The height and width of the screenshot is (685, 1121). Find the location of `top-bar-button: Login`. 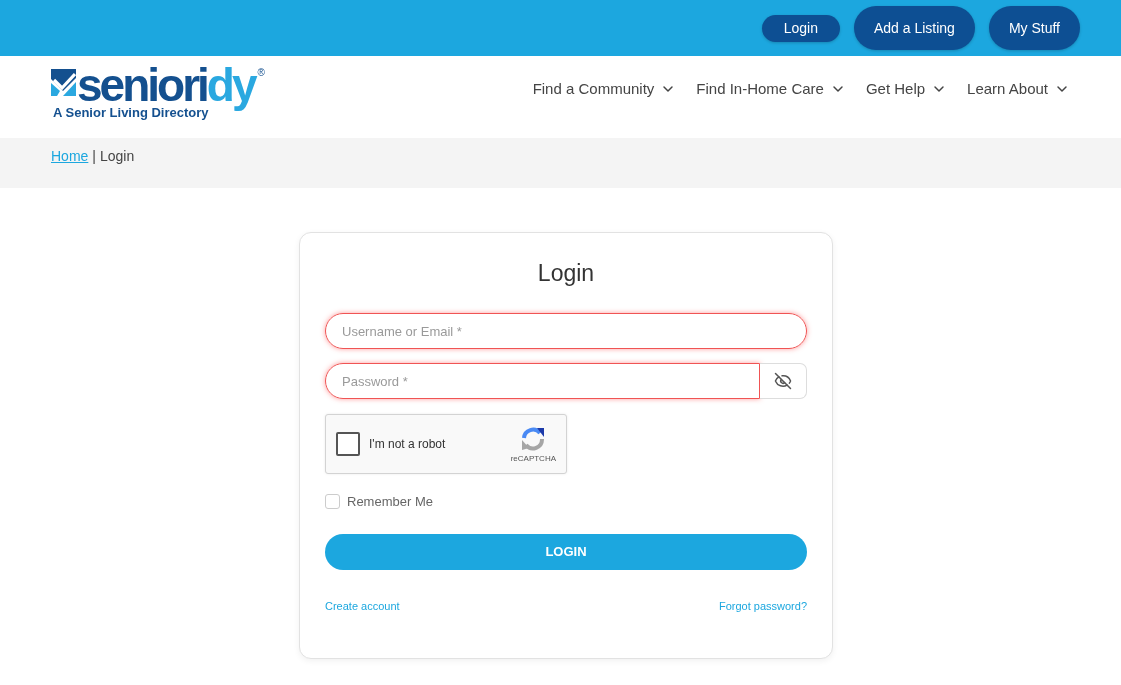

top-bar-button: Login is located at coordinates (800, 28).